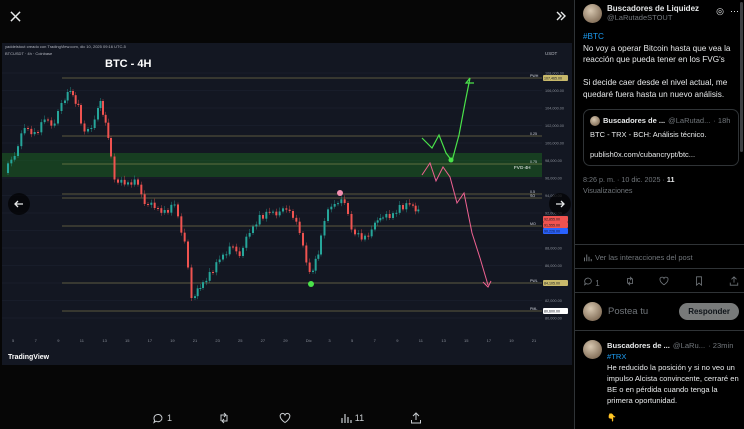 This screenshot has width=744, height=429. What do you see at coordinates (552, 226) in the screenshot?
I see `price-tag: 91,555.00` at bounding box center [552, 226].